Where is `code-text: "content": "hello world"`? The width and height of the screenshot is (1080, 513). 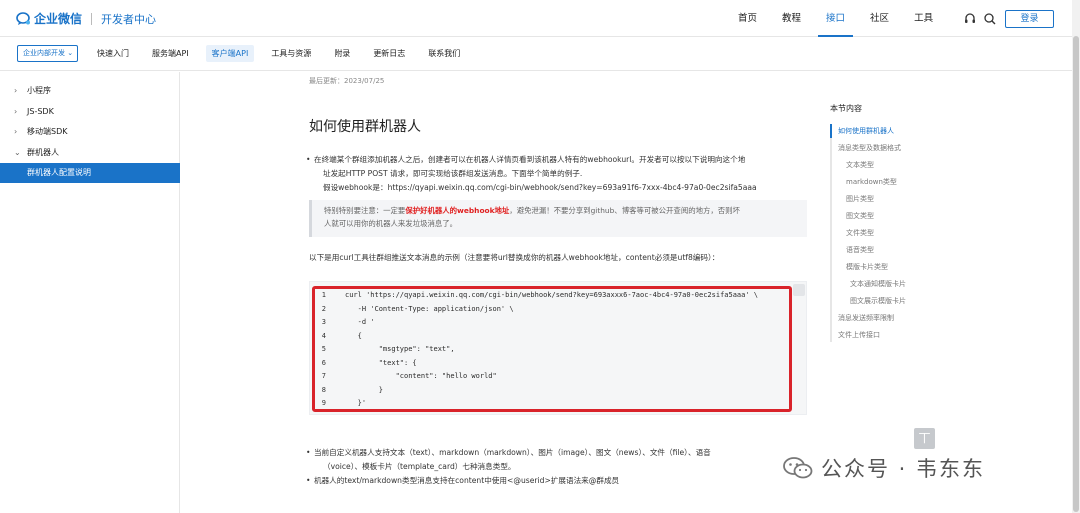
code-text: "content": "hello world" is located at coordinates (421, 376).